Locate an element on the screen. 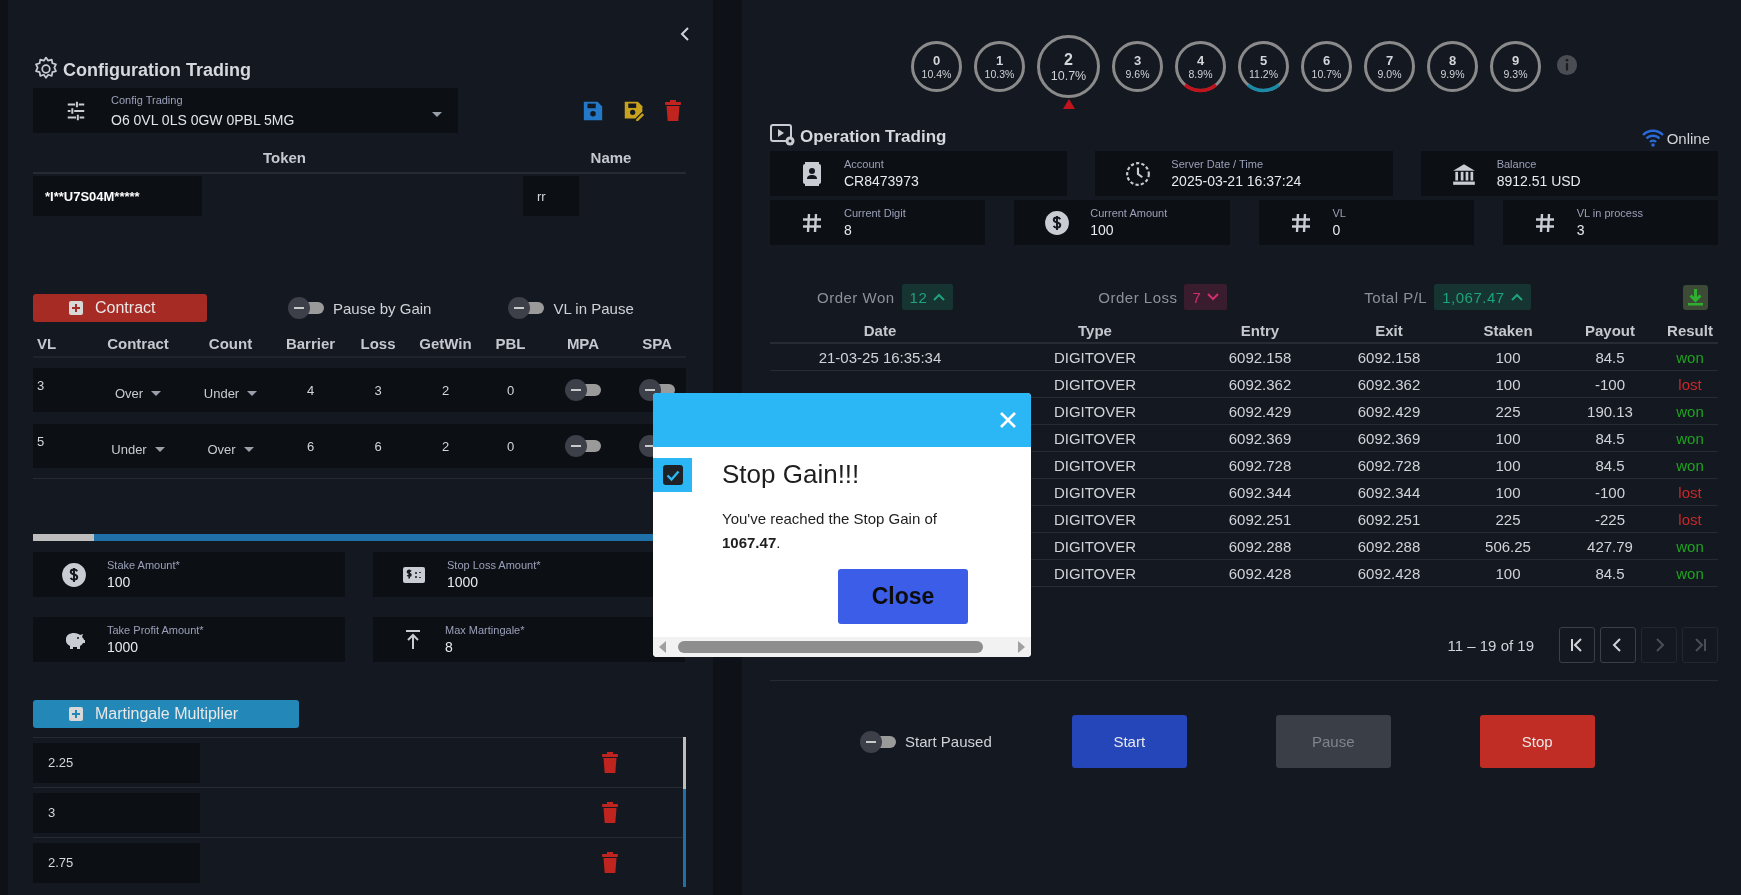 The height and width of the screenshot is (895, 1741). table-cell-text: -225 is located at coordinates (1610, 519).